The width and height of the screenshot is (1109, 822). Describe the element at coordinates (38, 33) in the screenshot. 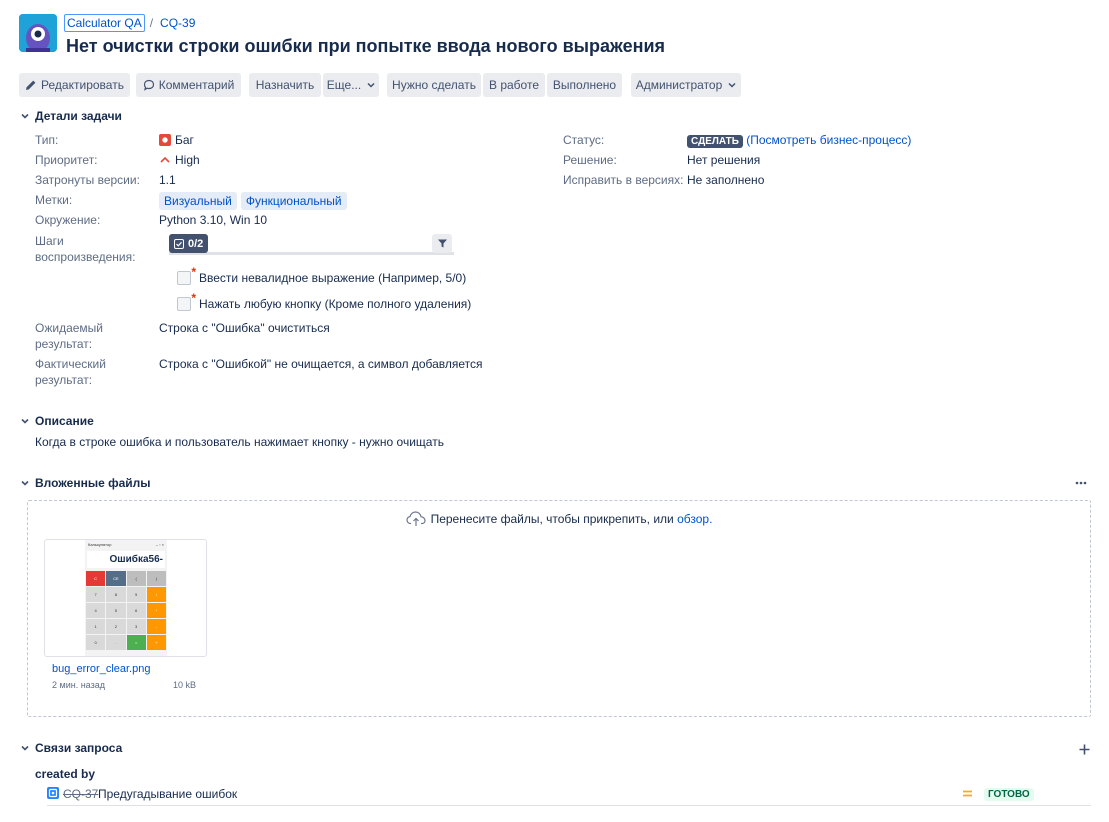

I see `project-avatar` at that location.